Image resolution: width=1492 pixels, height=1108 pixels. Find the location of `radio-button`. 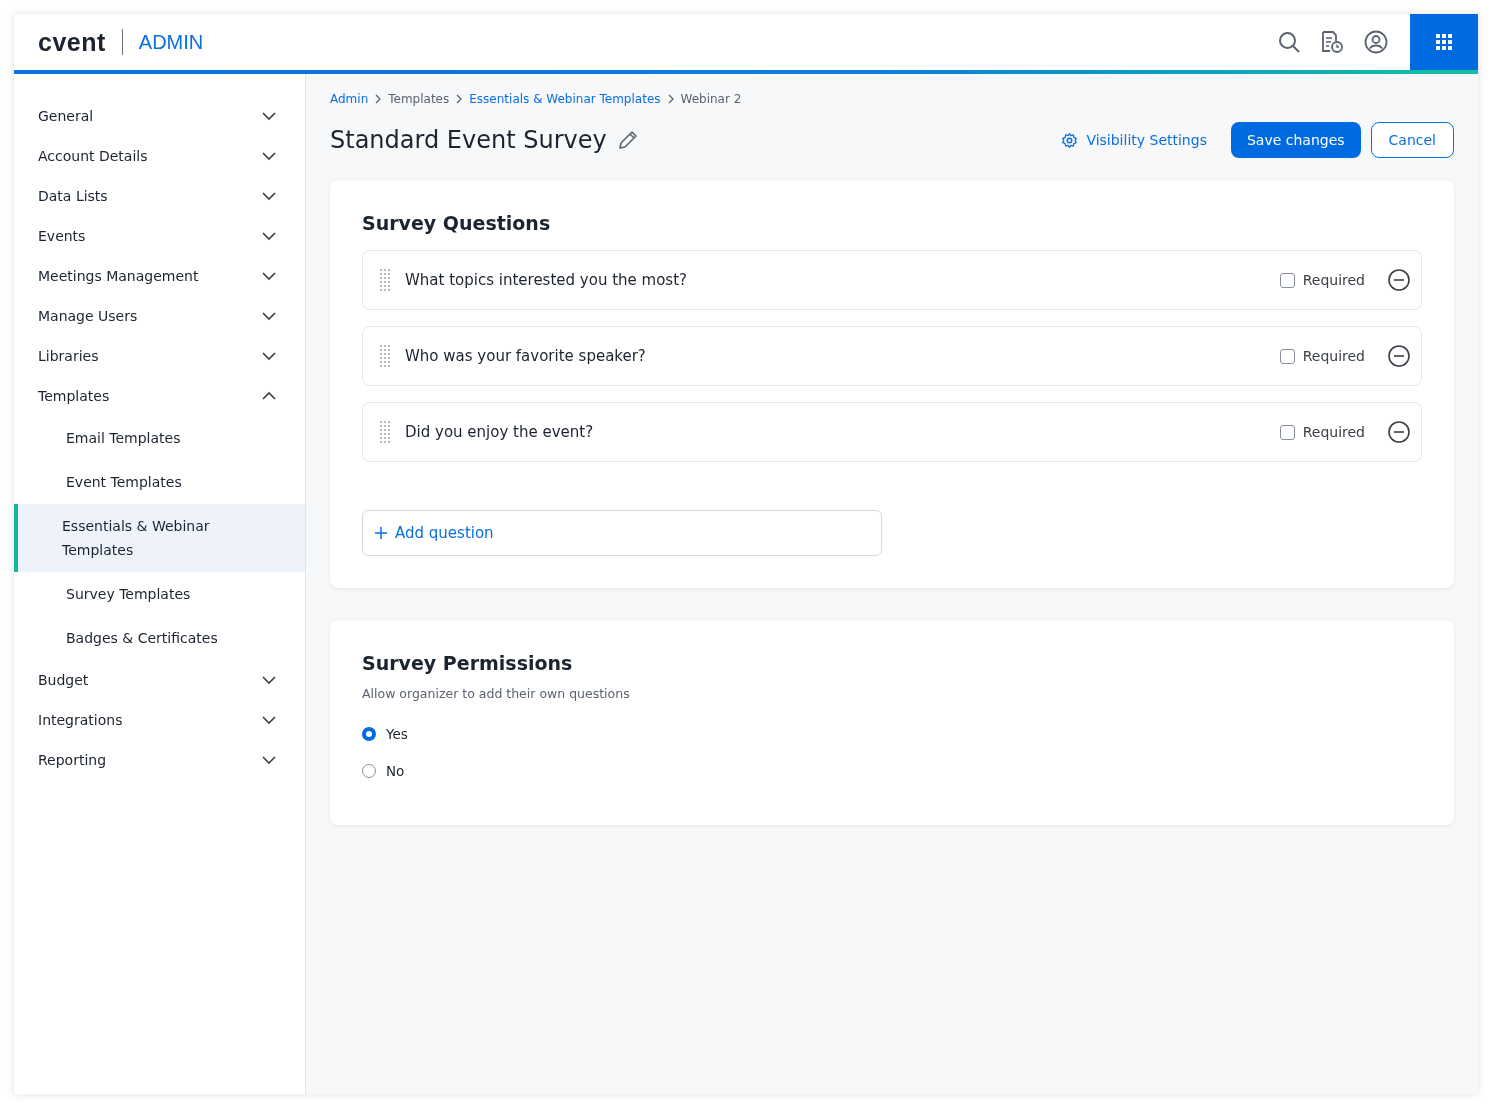

radio-button is located at coordinates (369, 733).